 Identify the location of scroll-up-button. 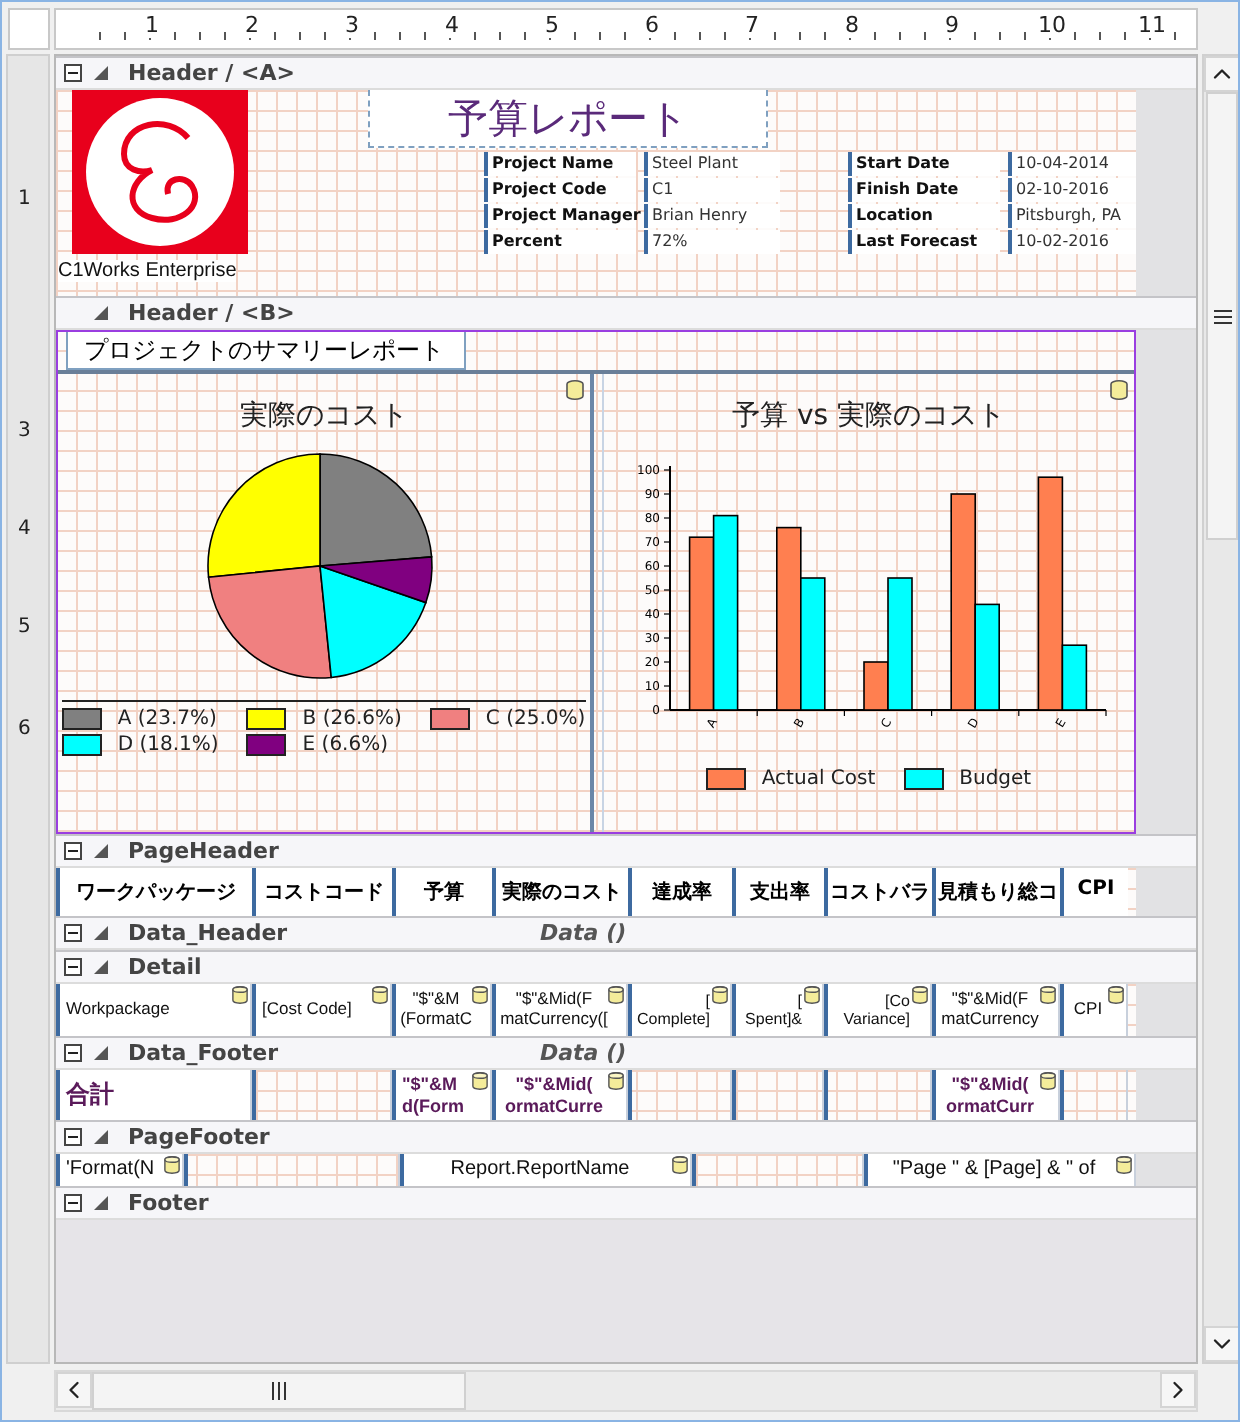
(1221, 74).